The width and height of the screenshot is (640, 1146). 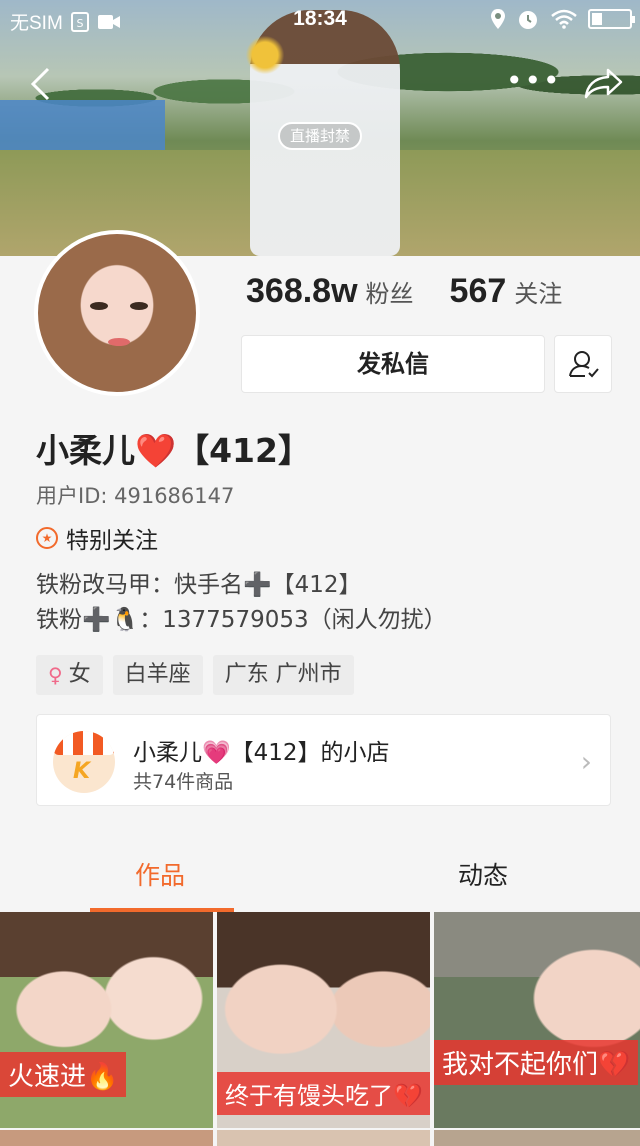 What do you see at coordinates (528, 20) in the screenshot?
I see `alarm-icon` at bounding box center [528, 20].